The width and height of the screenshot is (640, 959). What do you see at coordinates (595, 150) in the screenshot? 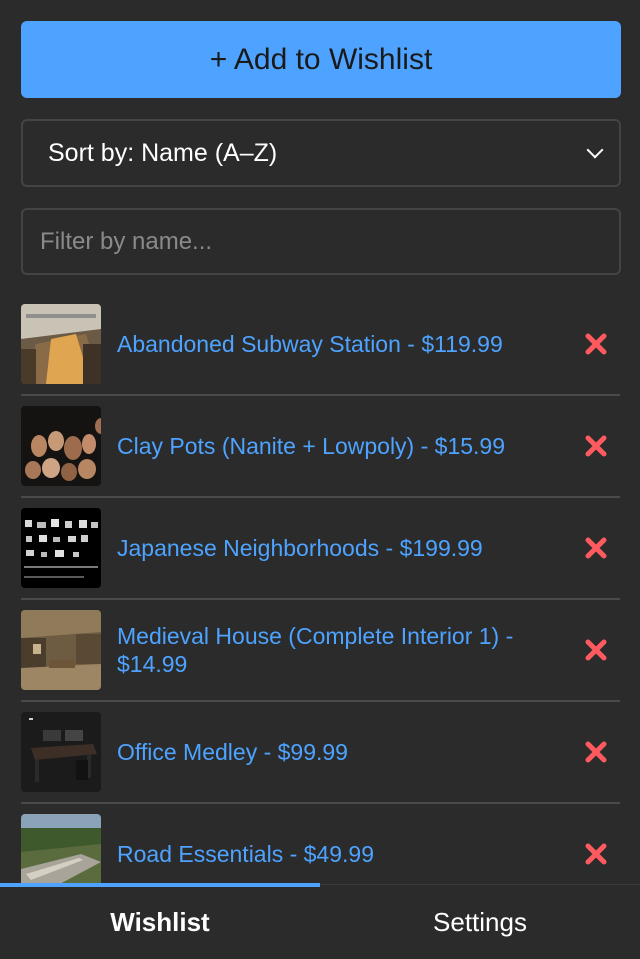
I see `chevron-down-icon` at bounding box center [595, 150].